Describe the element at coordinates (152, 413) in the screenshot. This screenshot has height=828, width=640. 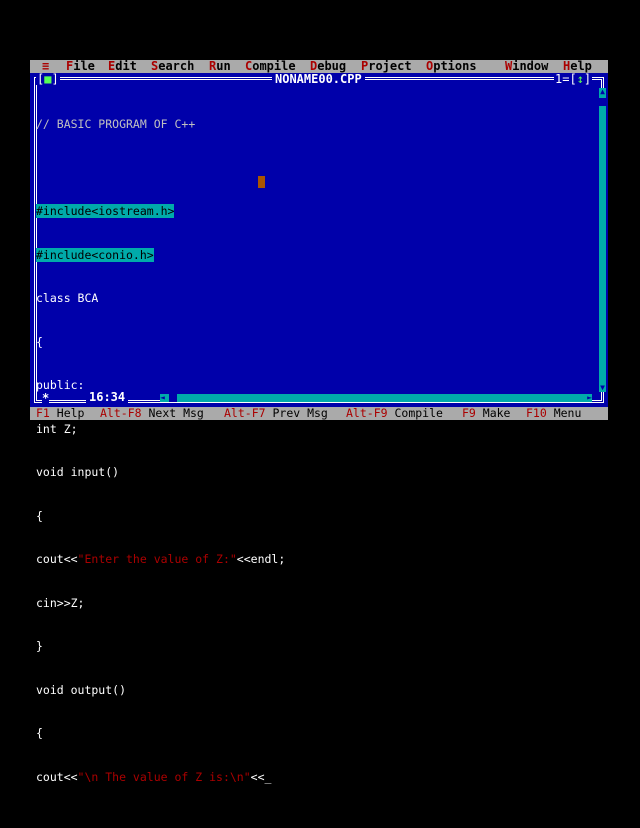
I see `fkey-next-msg: Alt-F8 Next Msg` at that location.